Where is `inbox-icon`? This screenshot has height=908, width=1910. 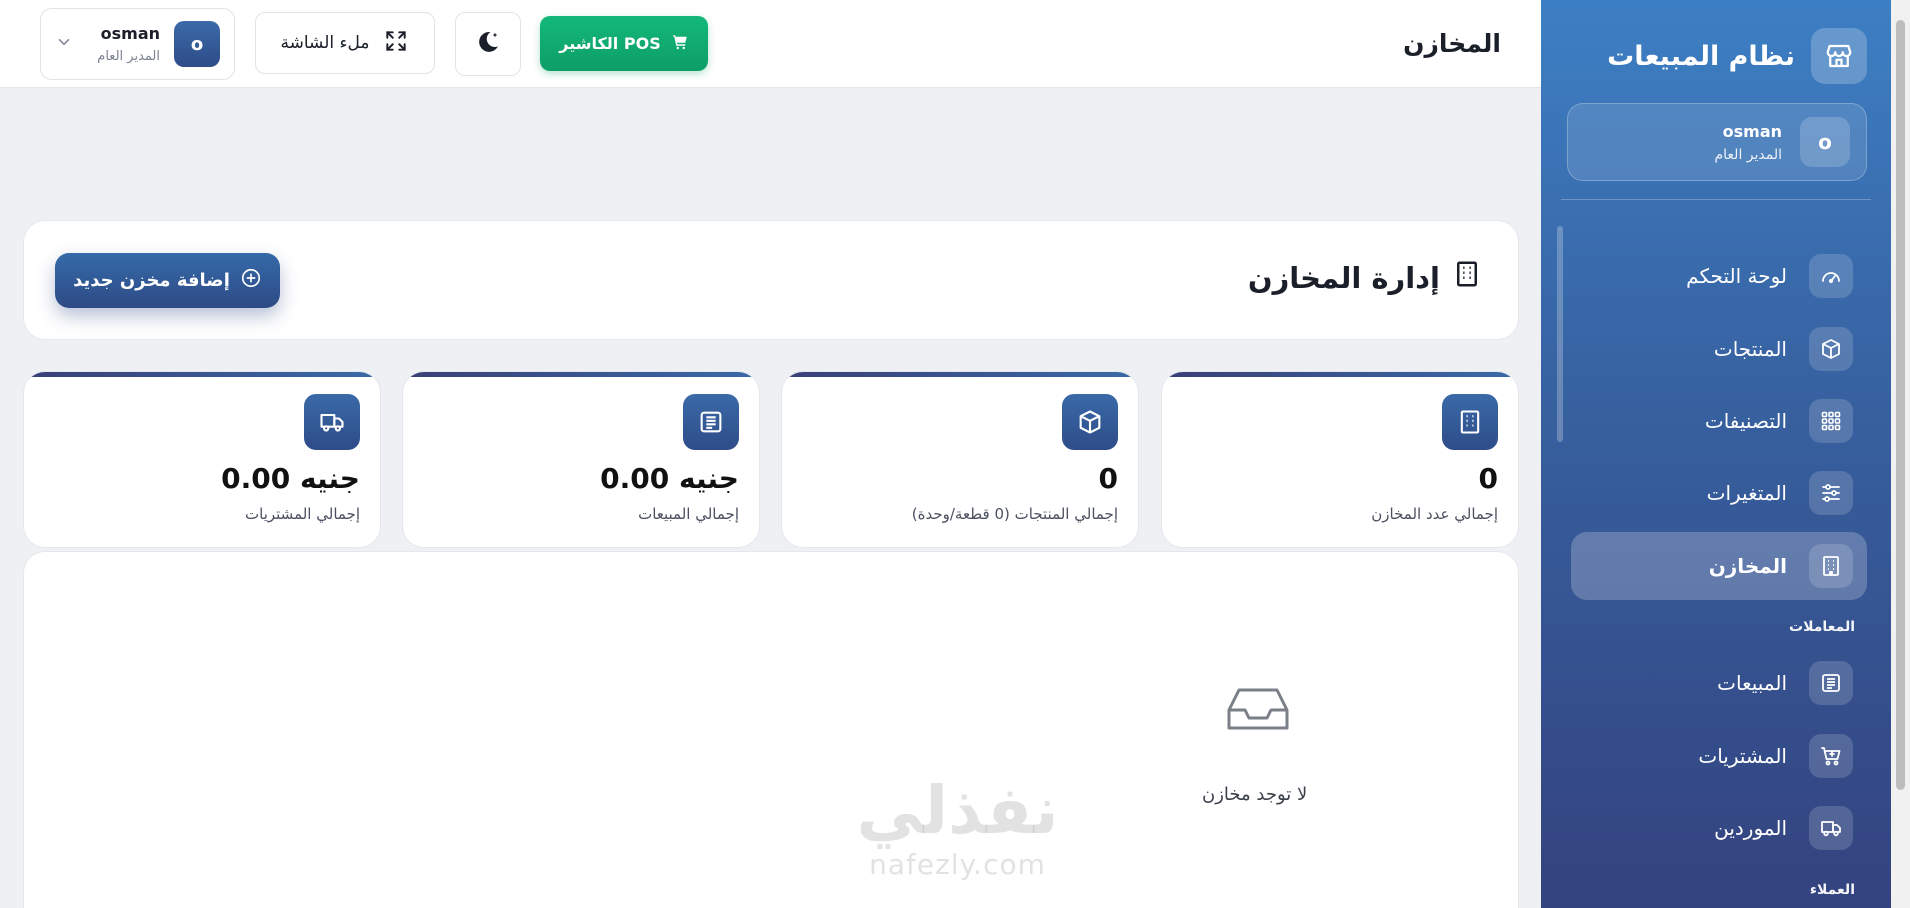
inbox-icon is located at coordinates (1258, 711).